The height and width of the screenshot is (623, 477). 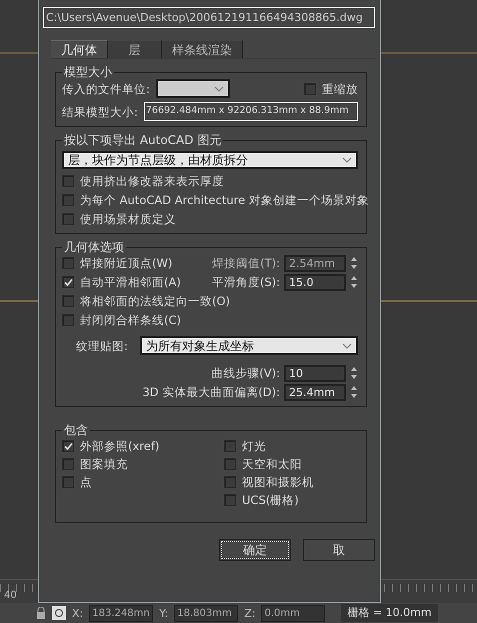 What do you see at coordinates (389, 613) in the screenshot?
I see `grid-size-text: 栅格 = 10.0mm` at bounding box center [389, 613].